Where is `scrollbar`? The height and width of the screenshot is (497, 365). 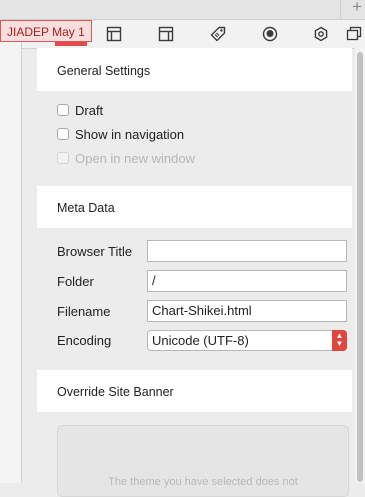
scrollbar is located at coordinates (360, 265).